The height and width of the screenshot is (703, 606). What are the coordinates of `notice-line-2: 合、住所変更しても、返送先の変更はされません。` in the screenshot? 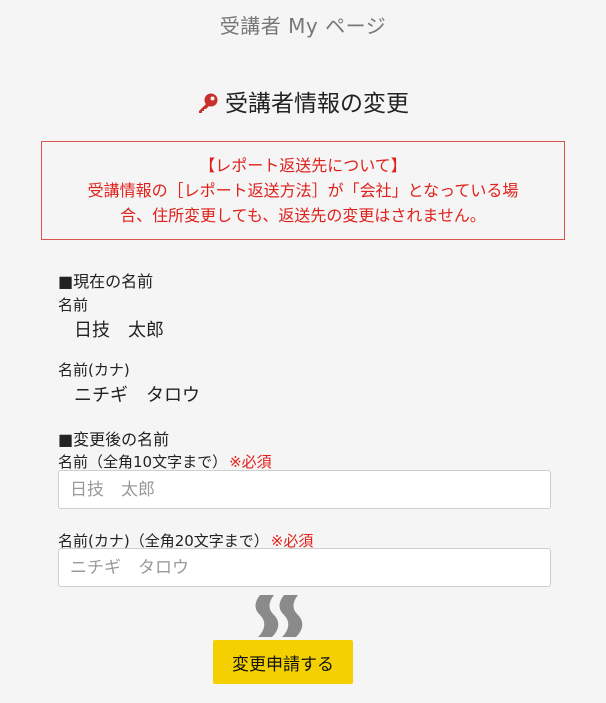 It's located at (303, 215).